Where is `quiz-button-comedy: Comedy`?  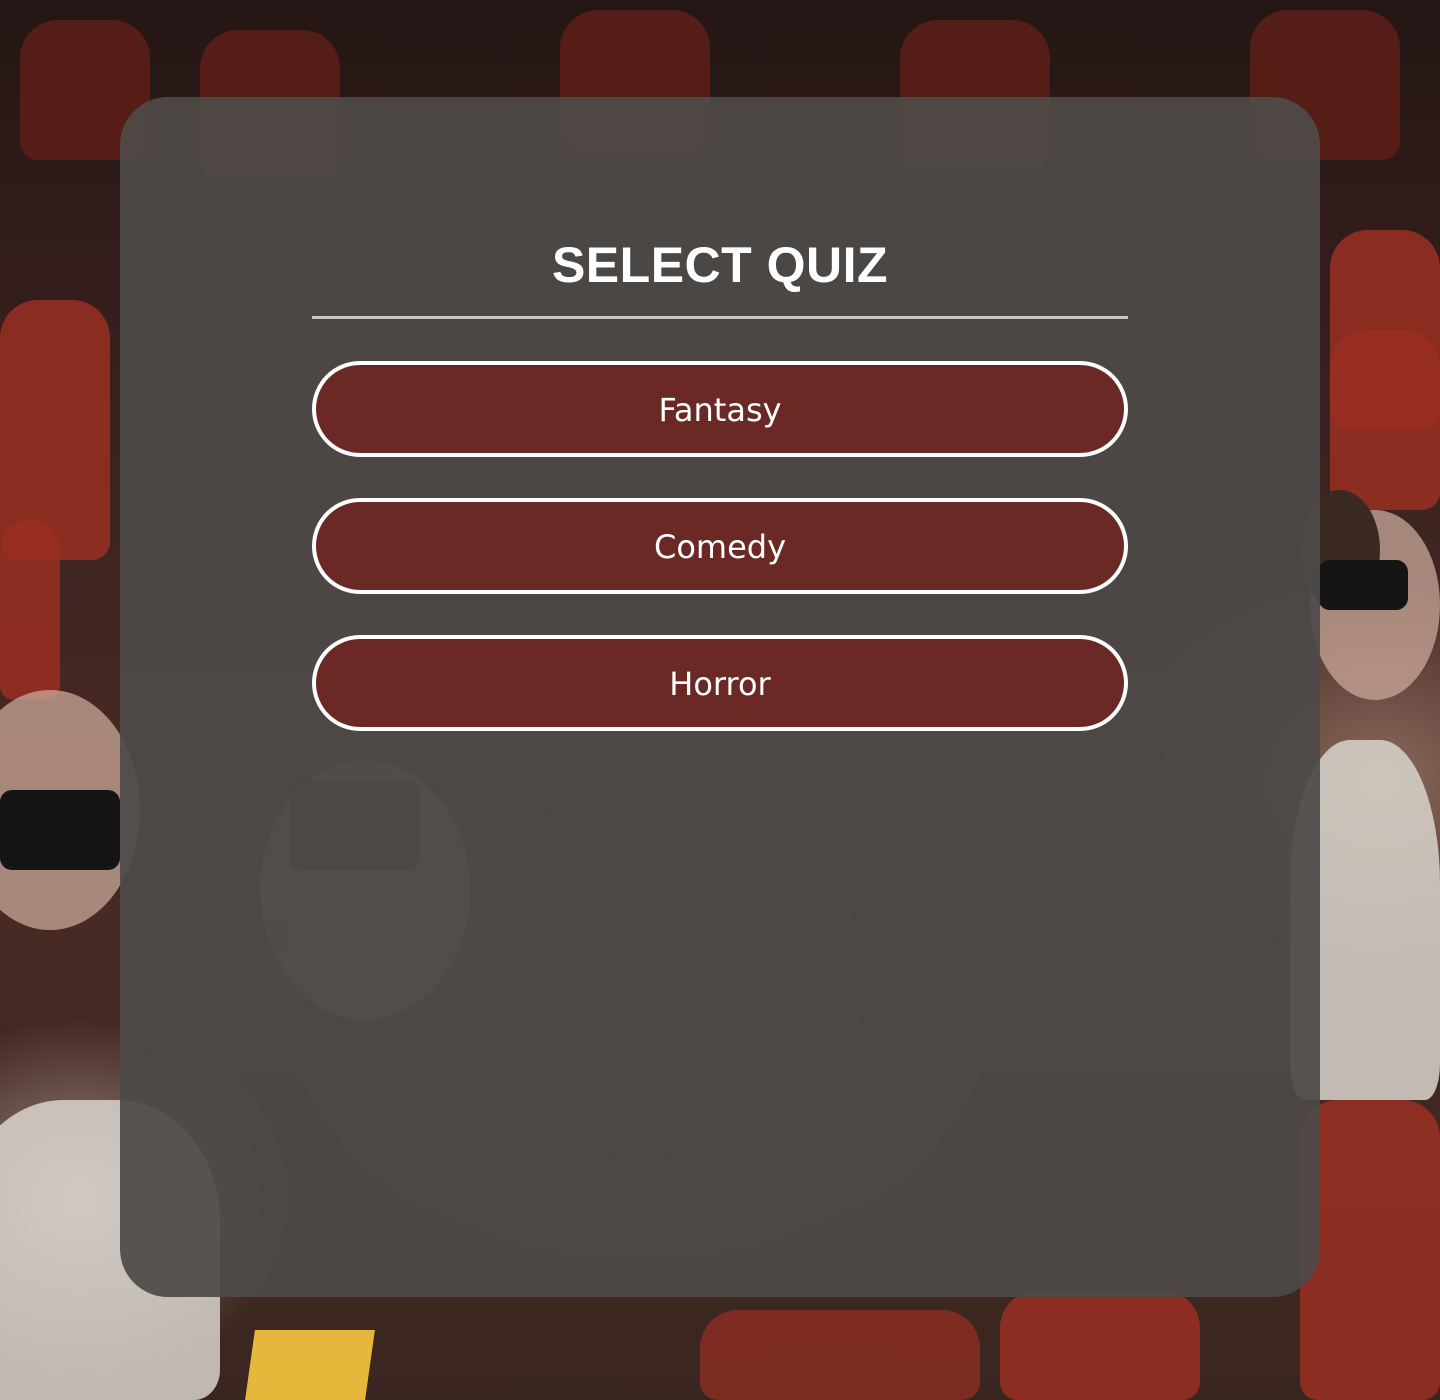 quiz-button-comedy: Comedy is located at coordinates (720, 546).